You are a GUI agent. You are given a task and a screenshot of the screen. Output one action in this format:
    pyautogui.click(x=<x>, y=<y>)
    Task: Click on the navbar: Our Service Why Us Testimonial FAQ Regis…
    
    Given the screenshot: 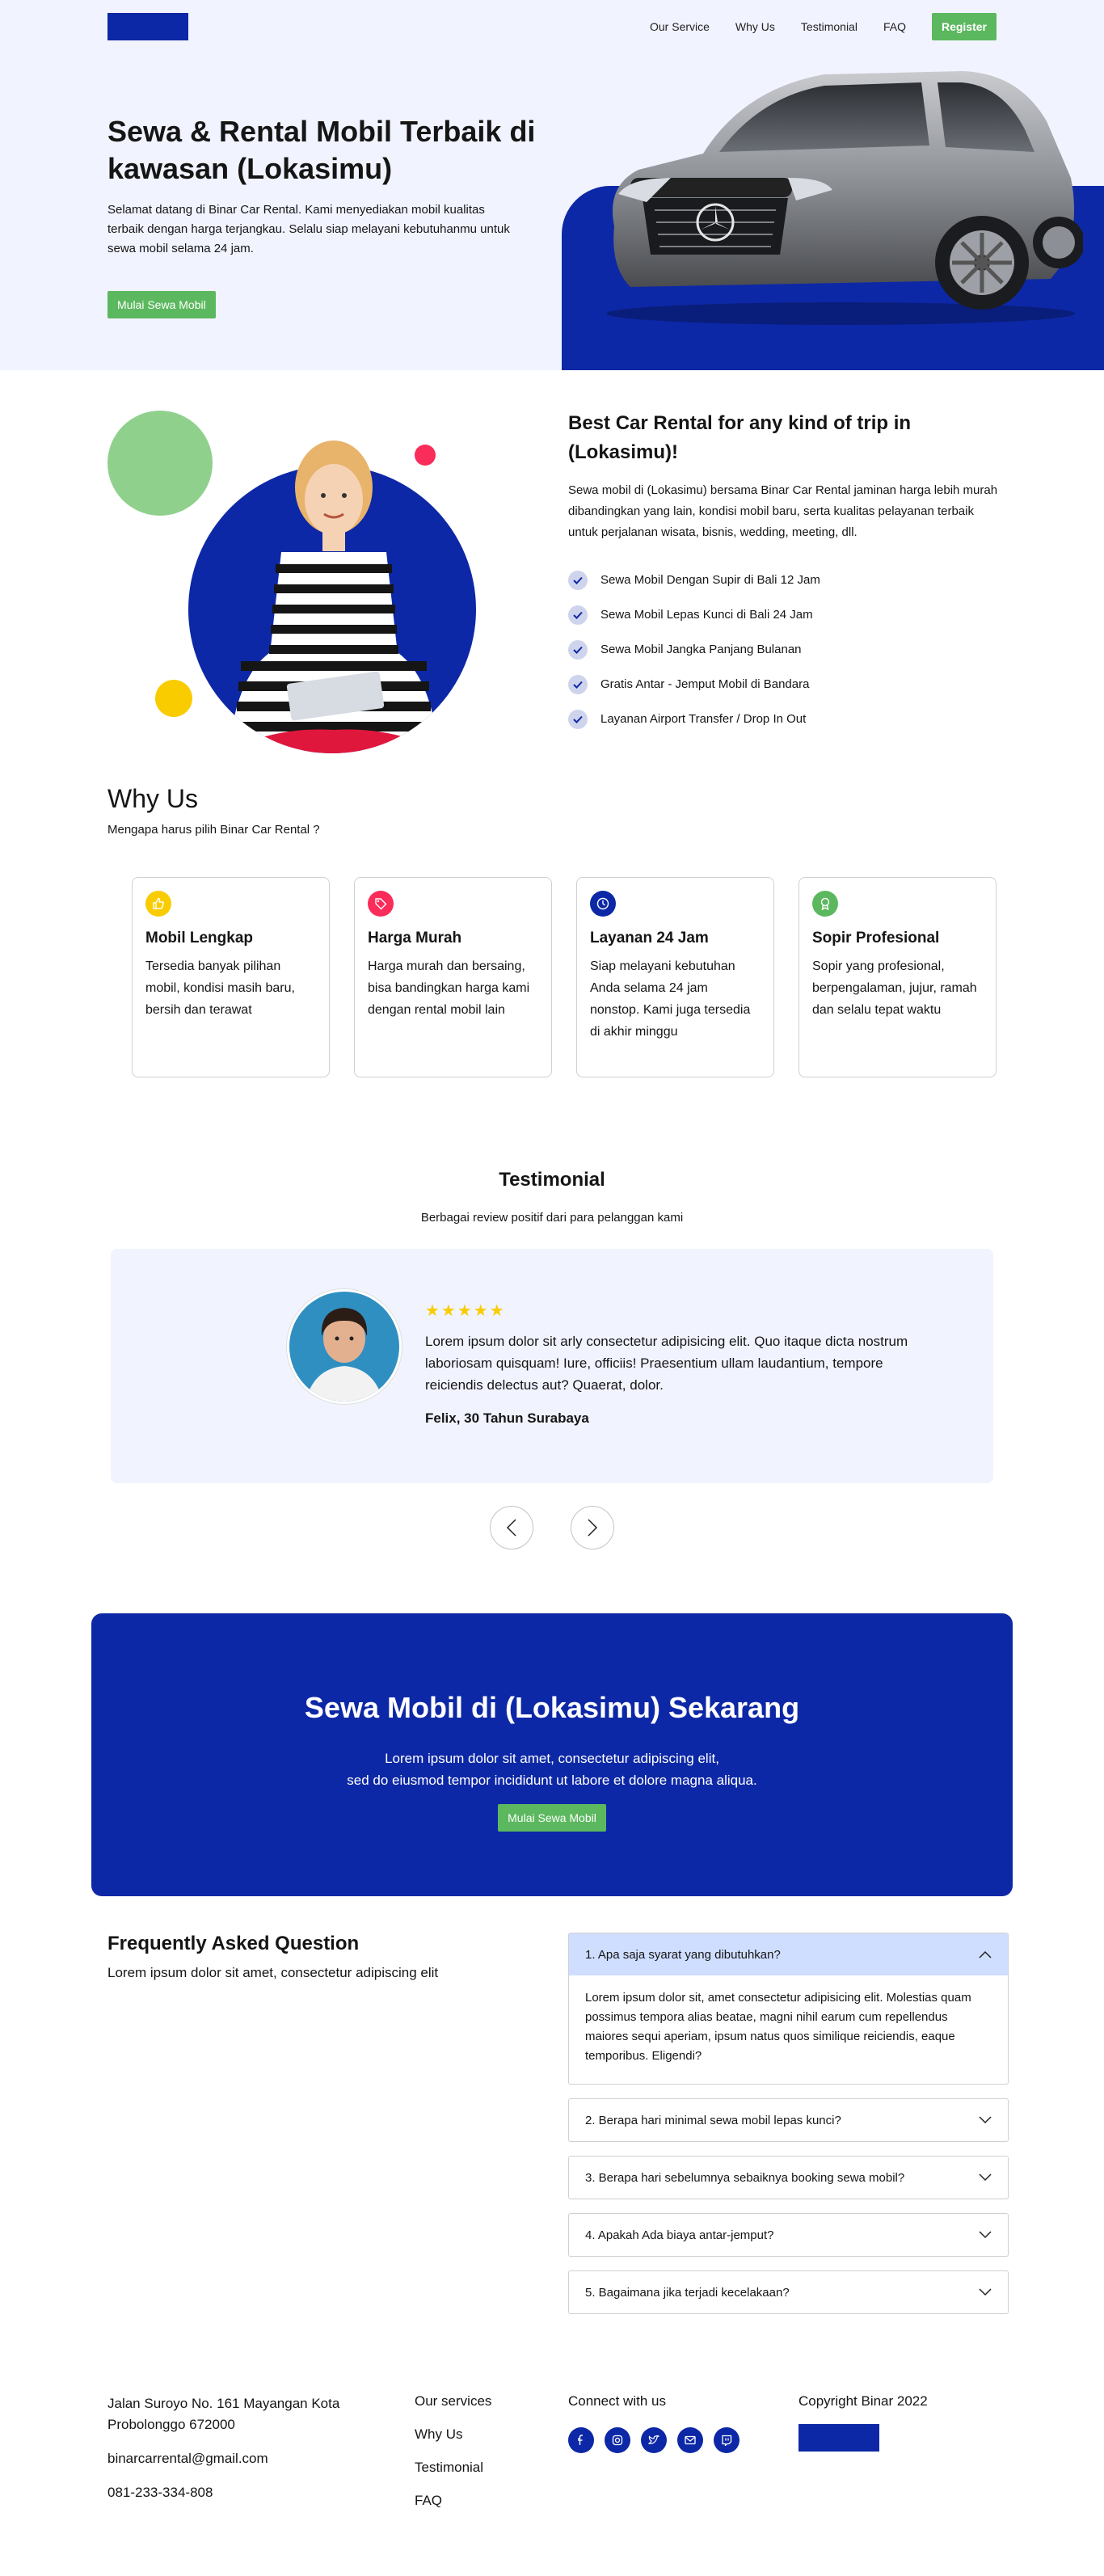 What is the action you would take?
    pyautogui.click(x=552, y=23)
    